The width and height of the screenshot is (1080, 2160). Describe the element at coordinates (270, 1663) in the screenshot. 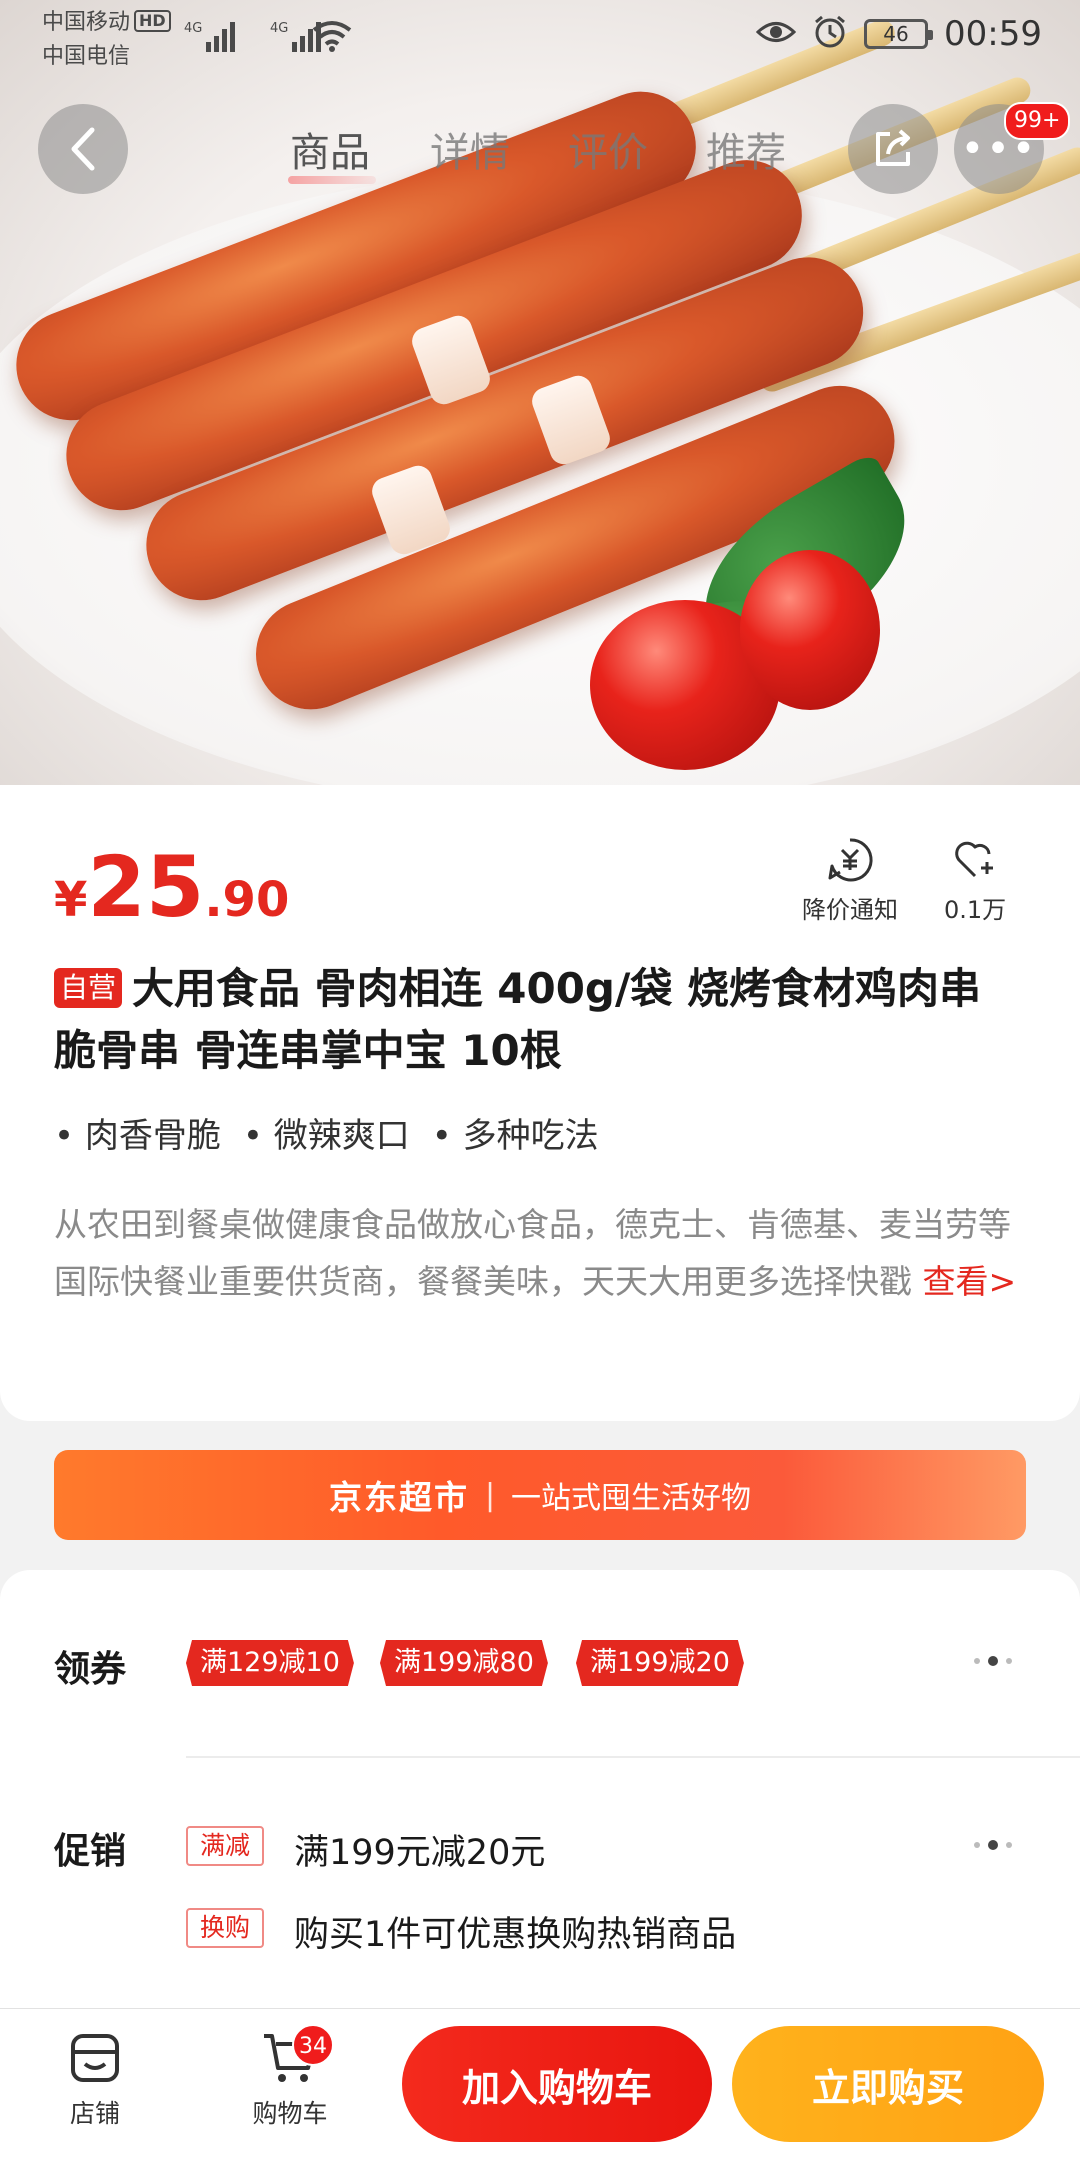

I see `coupon-tag: 满129减10` at that location.